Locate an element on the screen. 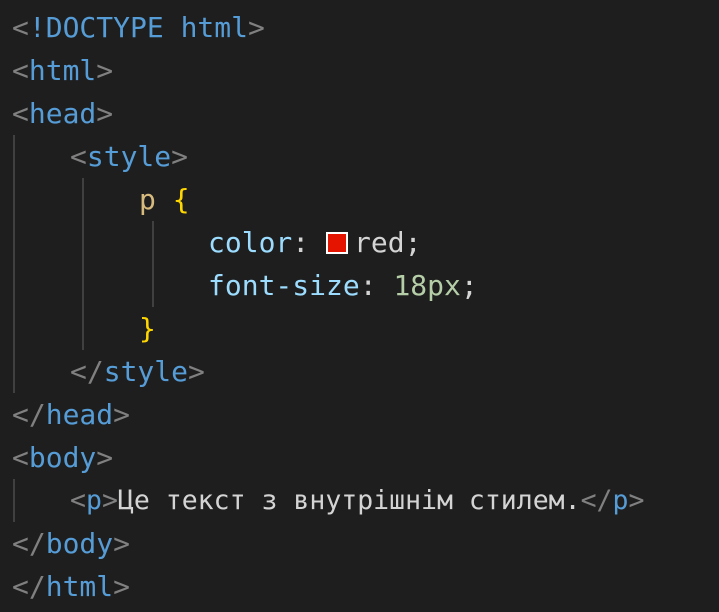 Image resolution: width=719 pixels, height=612 pixels. css-property: color is located at coordinates (250, 242).